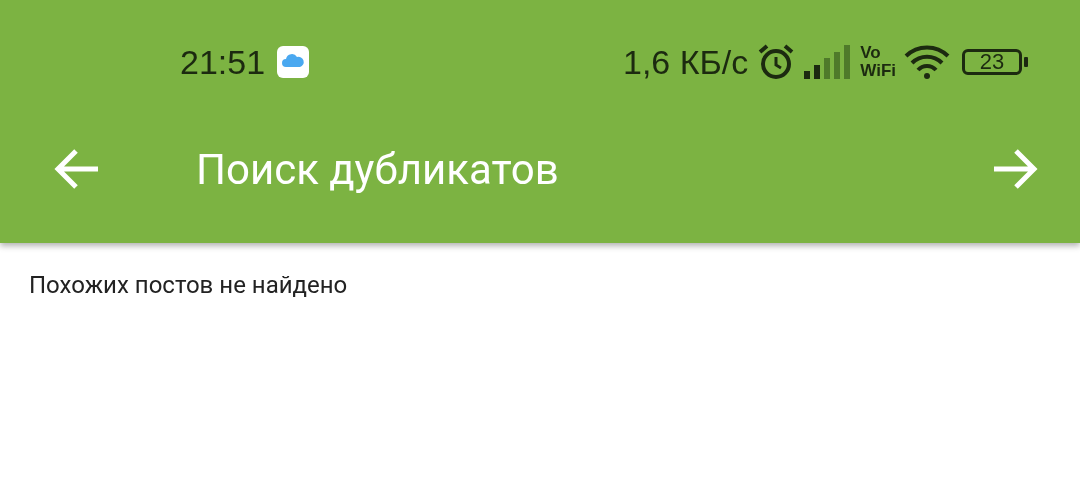 Image resolution: width=1080 pixels, height=496 pixels. I want to click on wifi-icon, so click(927, 62).